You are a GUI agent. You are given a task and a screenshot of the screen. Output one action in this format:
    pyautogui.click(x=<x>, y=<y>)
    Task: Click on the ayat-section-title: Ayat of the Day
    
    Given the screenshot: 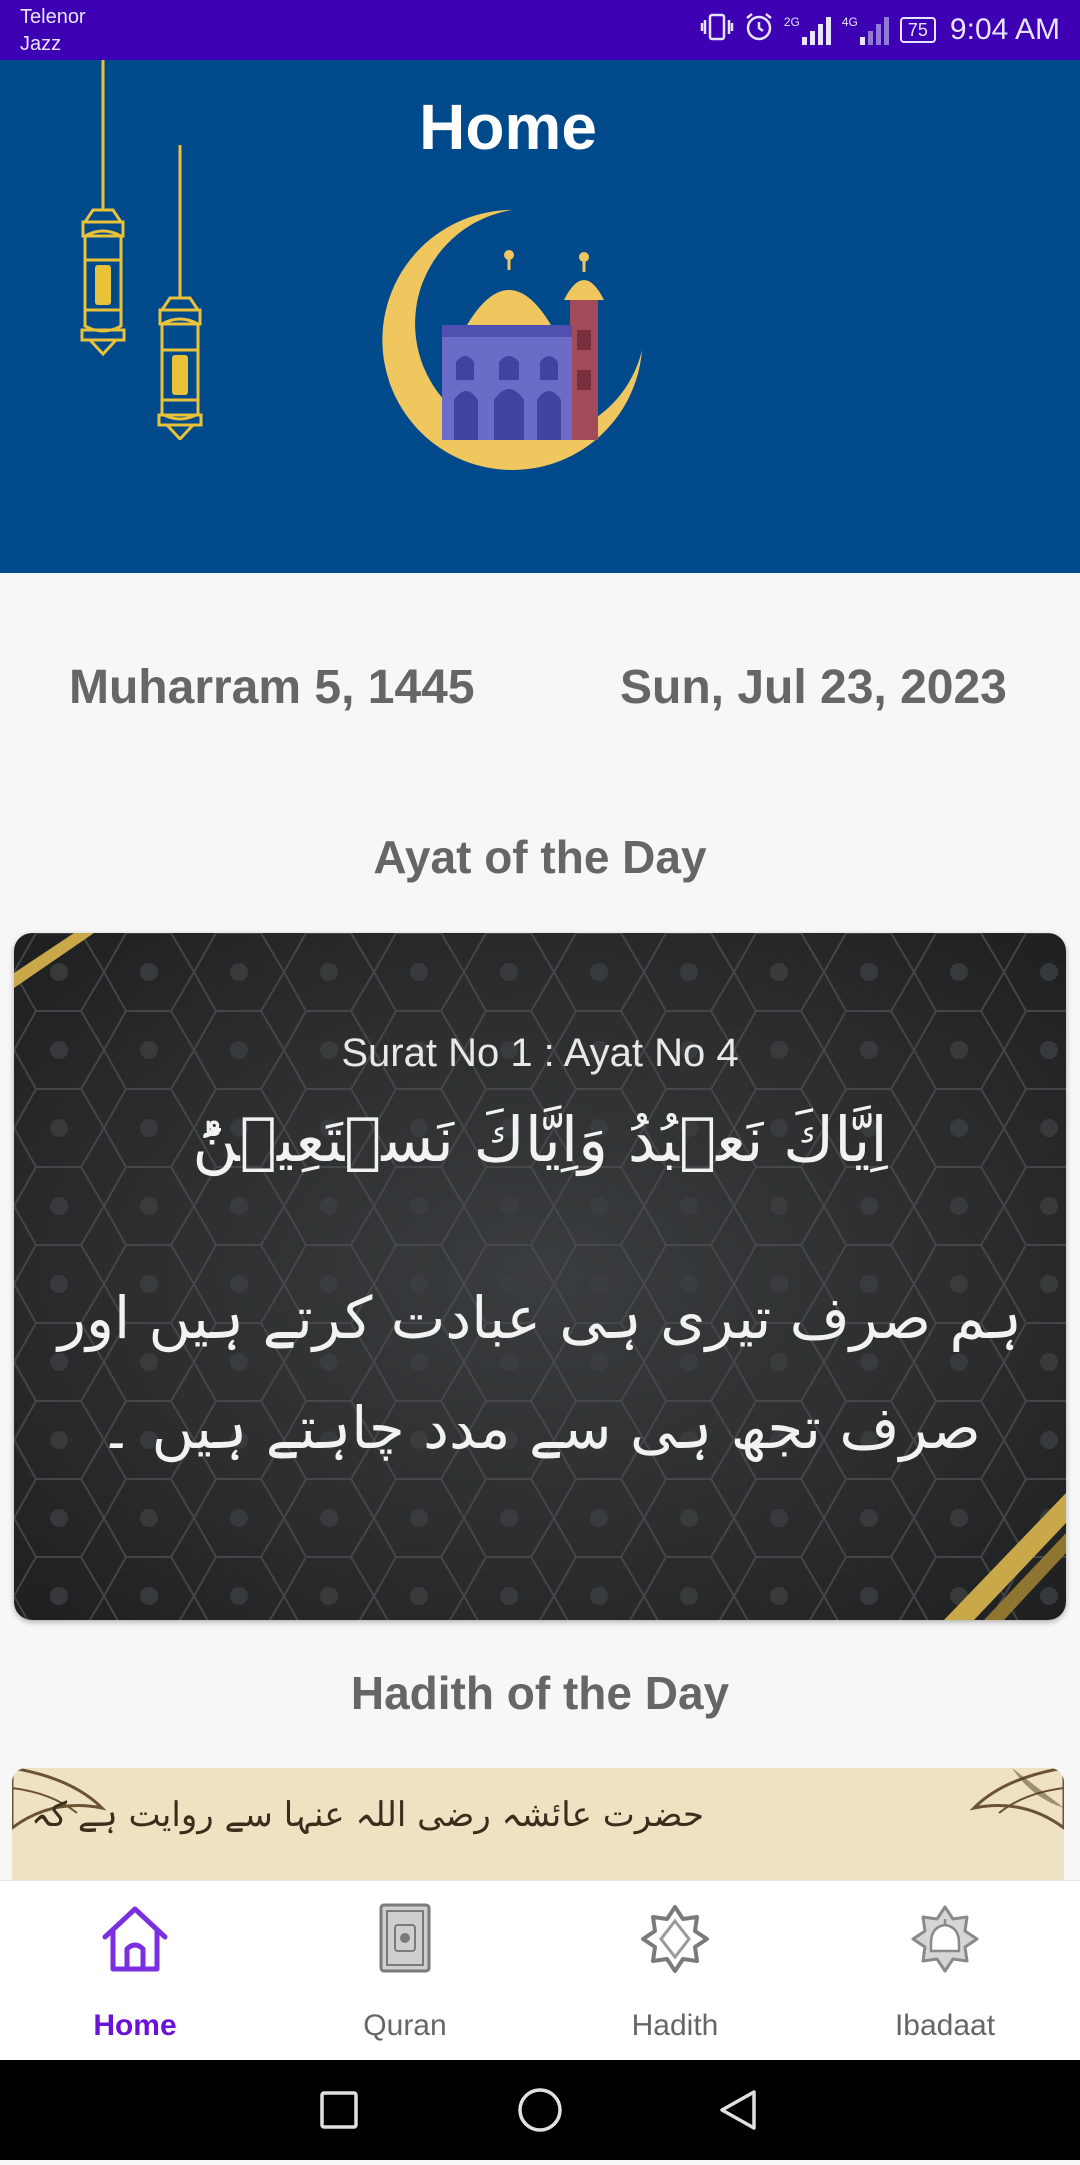 What is the action you would take?
    pyautogui.click(x=540, y=857)
    